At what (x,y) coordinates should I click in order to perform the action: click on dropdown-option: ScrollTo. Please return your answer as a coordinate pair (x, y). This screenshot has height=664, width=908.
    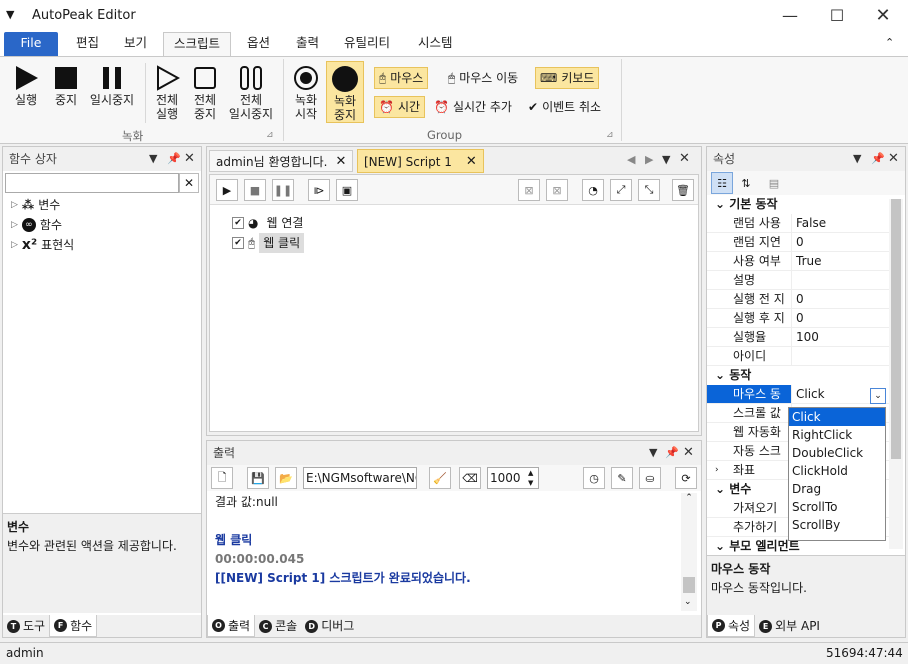
    Looking at the image, I should click on (837, 507).